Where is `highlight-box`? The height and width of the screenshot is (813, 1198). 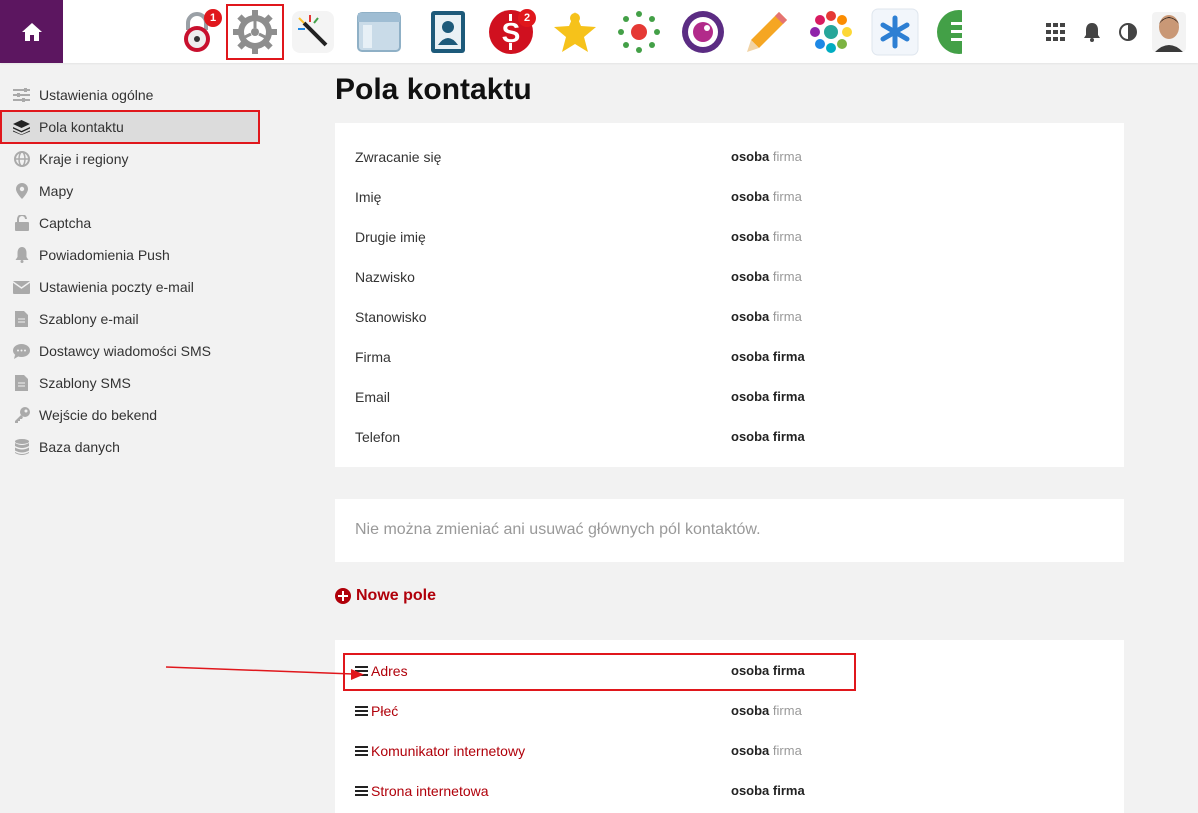
highlight-box is located at coordinates (599, 672).